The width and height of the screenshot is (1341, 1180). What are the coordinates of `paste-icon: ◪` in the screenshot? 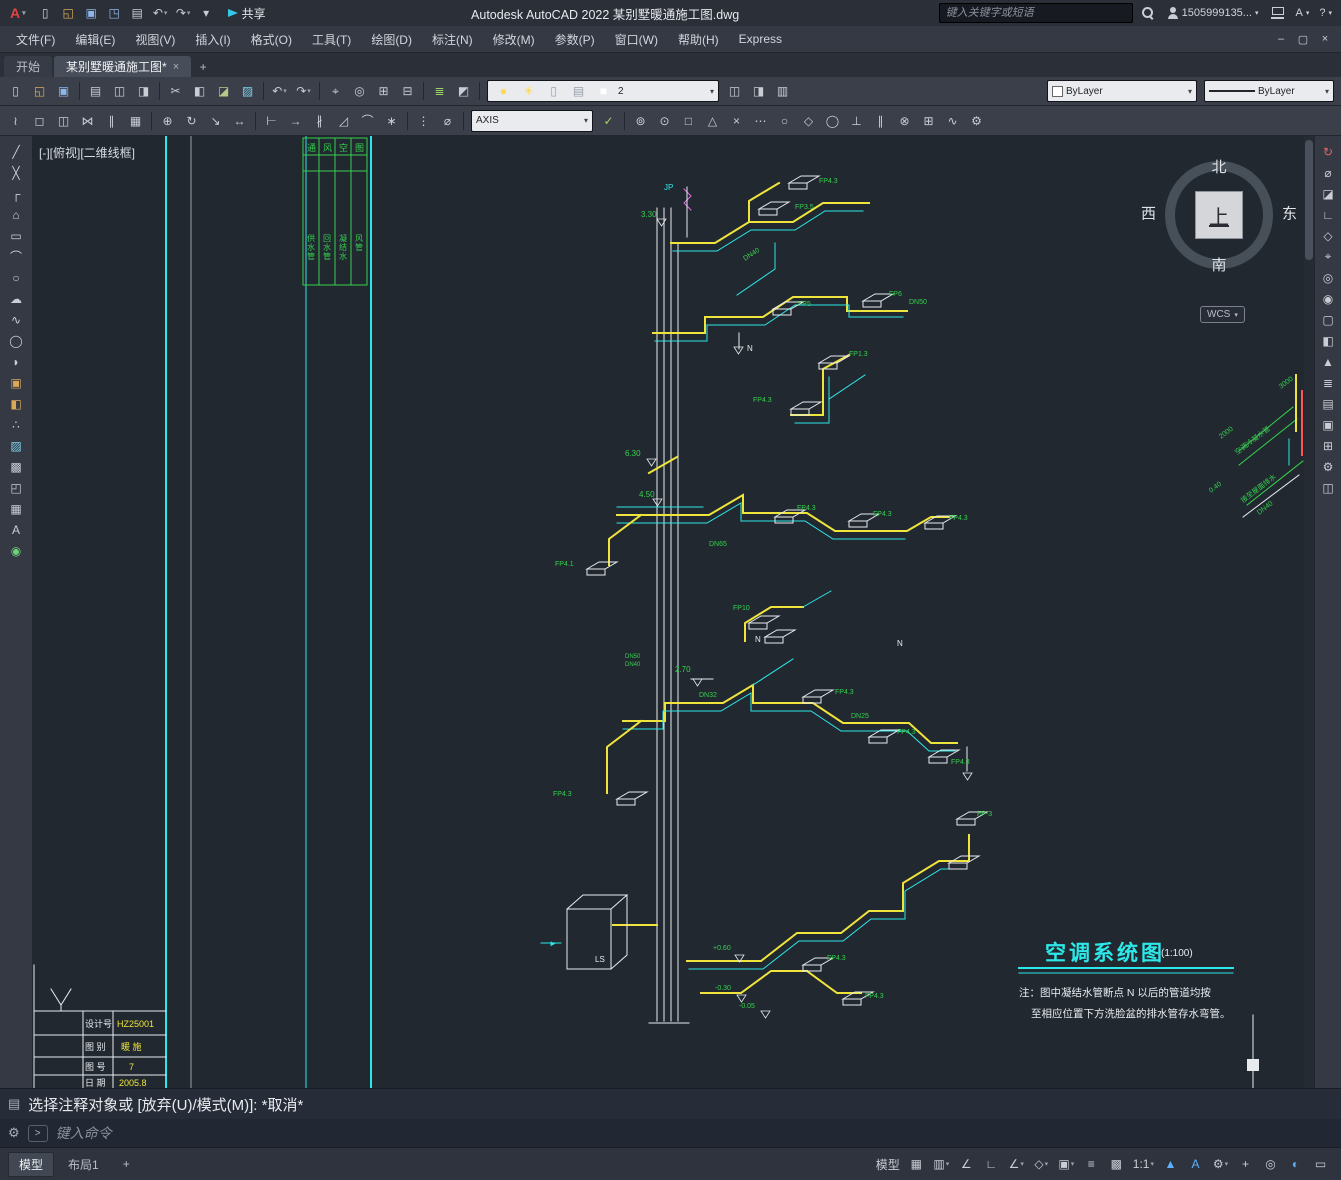 It's located at (223, 91).